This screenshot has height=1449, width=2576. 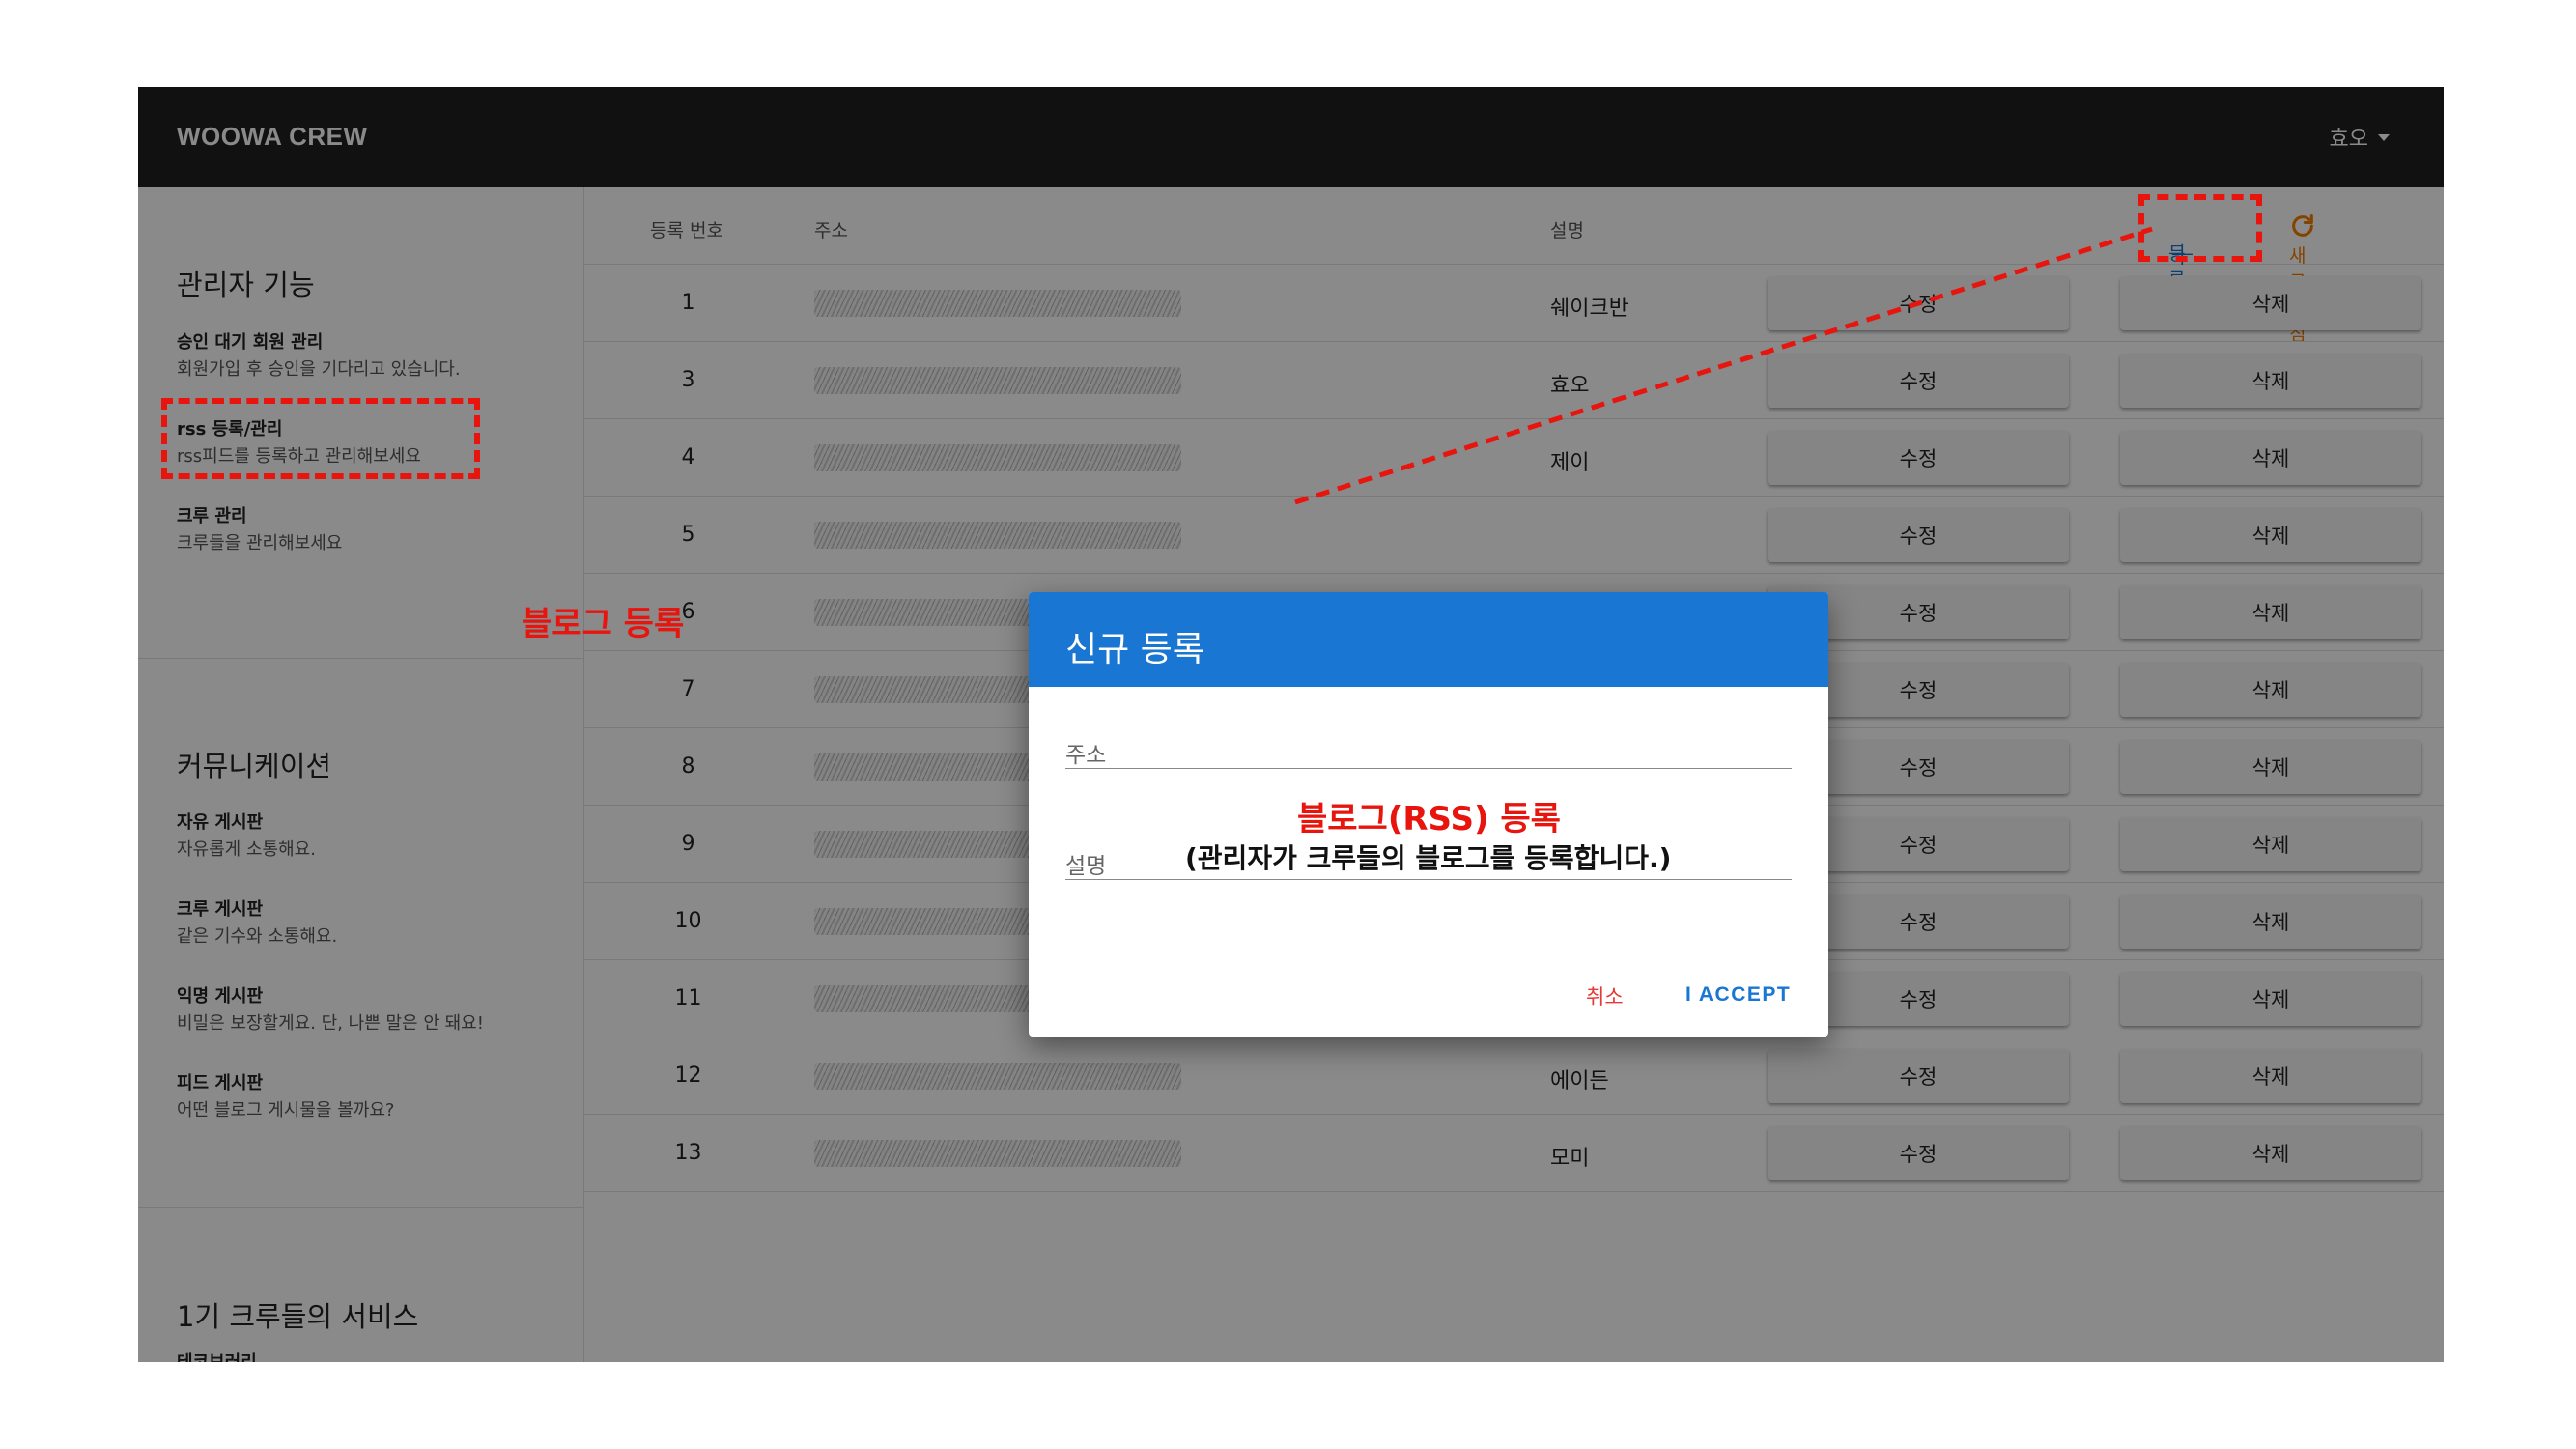 What do you see at coordinates (603, 624) in the screenshot?
I see `annotation-label-blog: 블로그 등록` at bounding box center [603, 624].